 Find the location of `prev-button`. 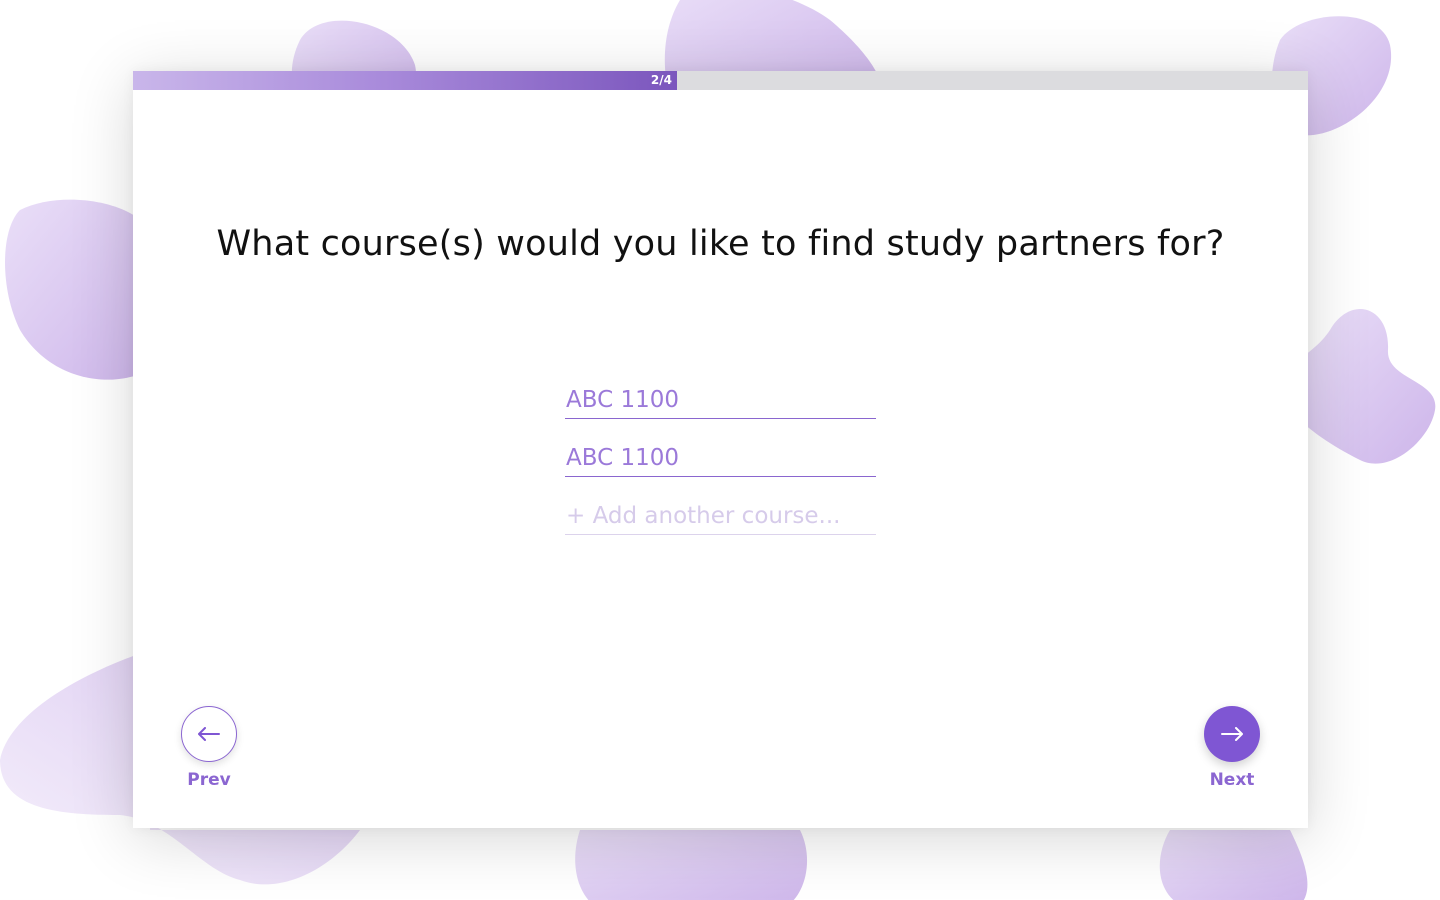

prev-button is located at coordinates (209, 734).